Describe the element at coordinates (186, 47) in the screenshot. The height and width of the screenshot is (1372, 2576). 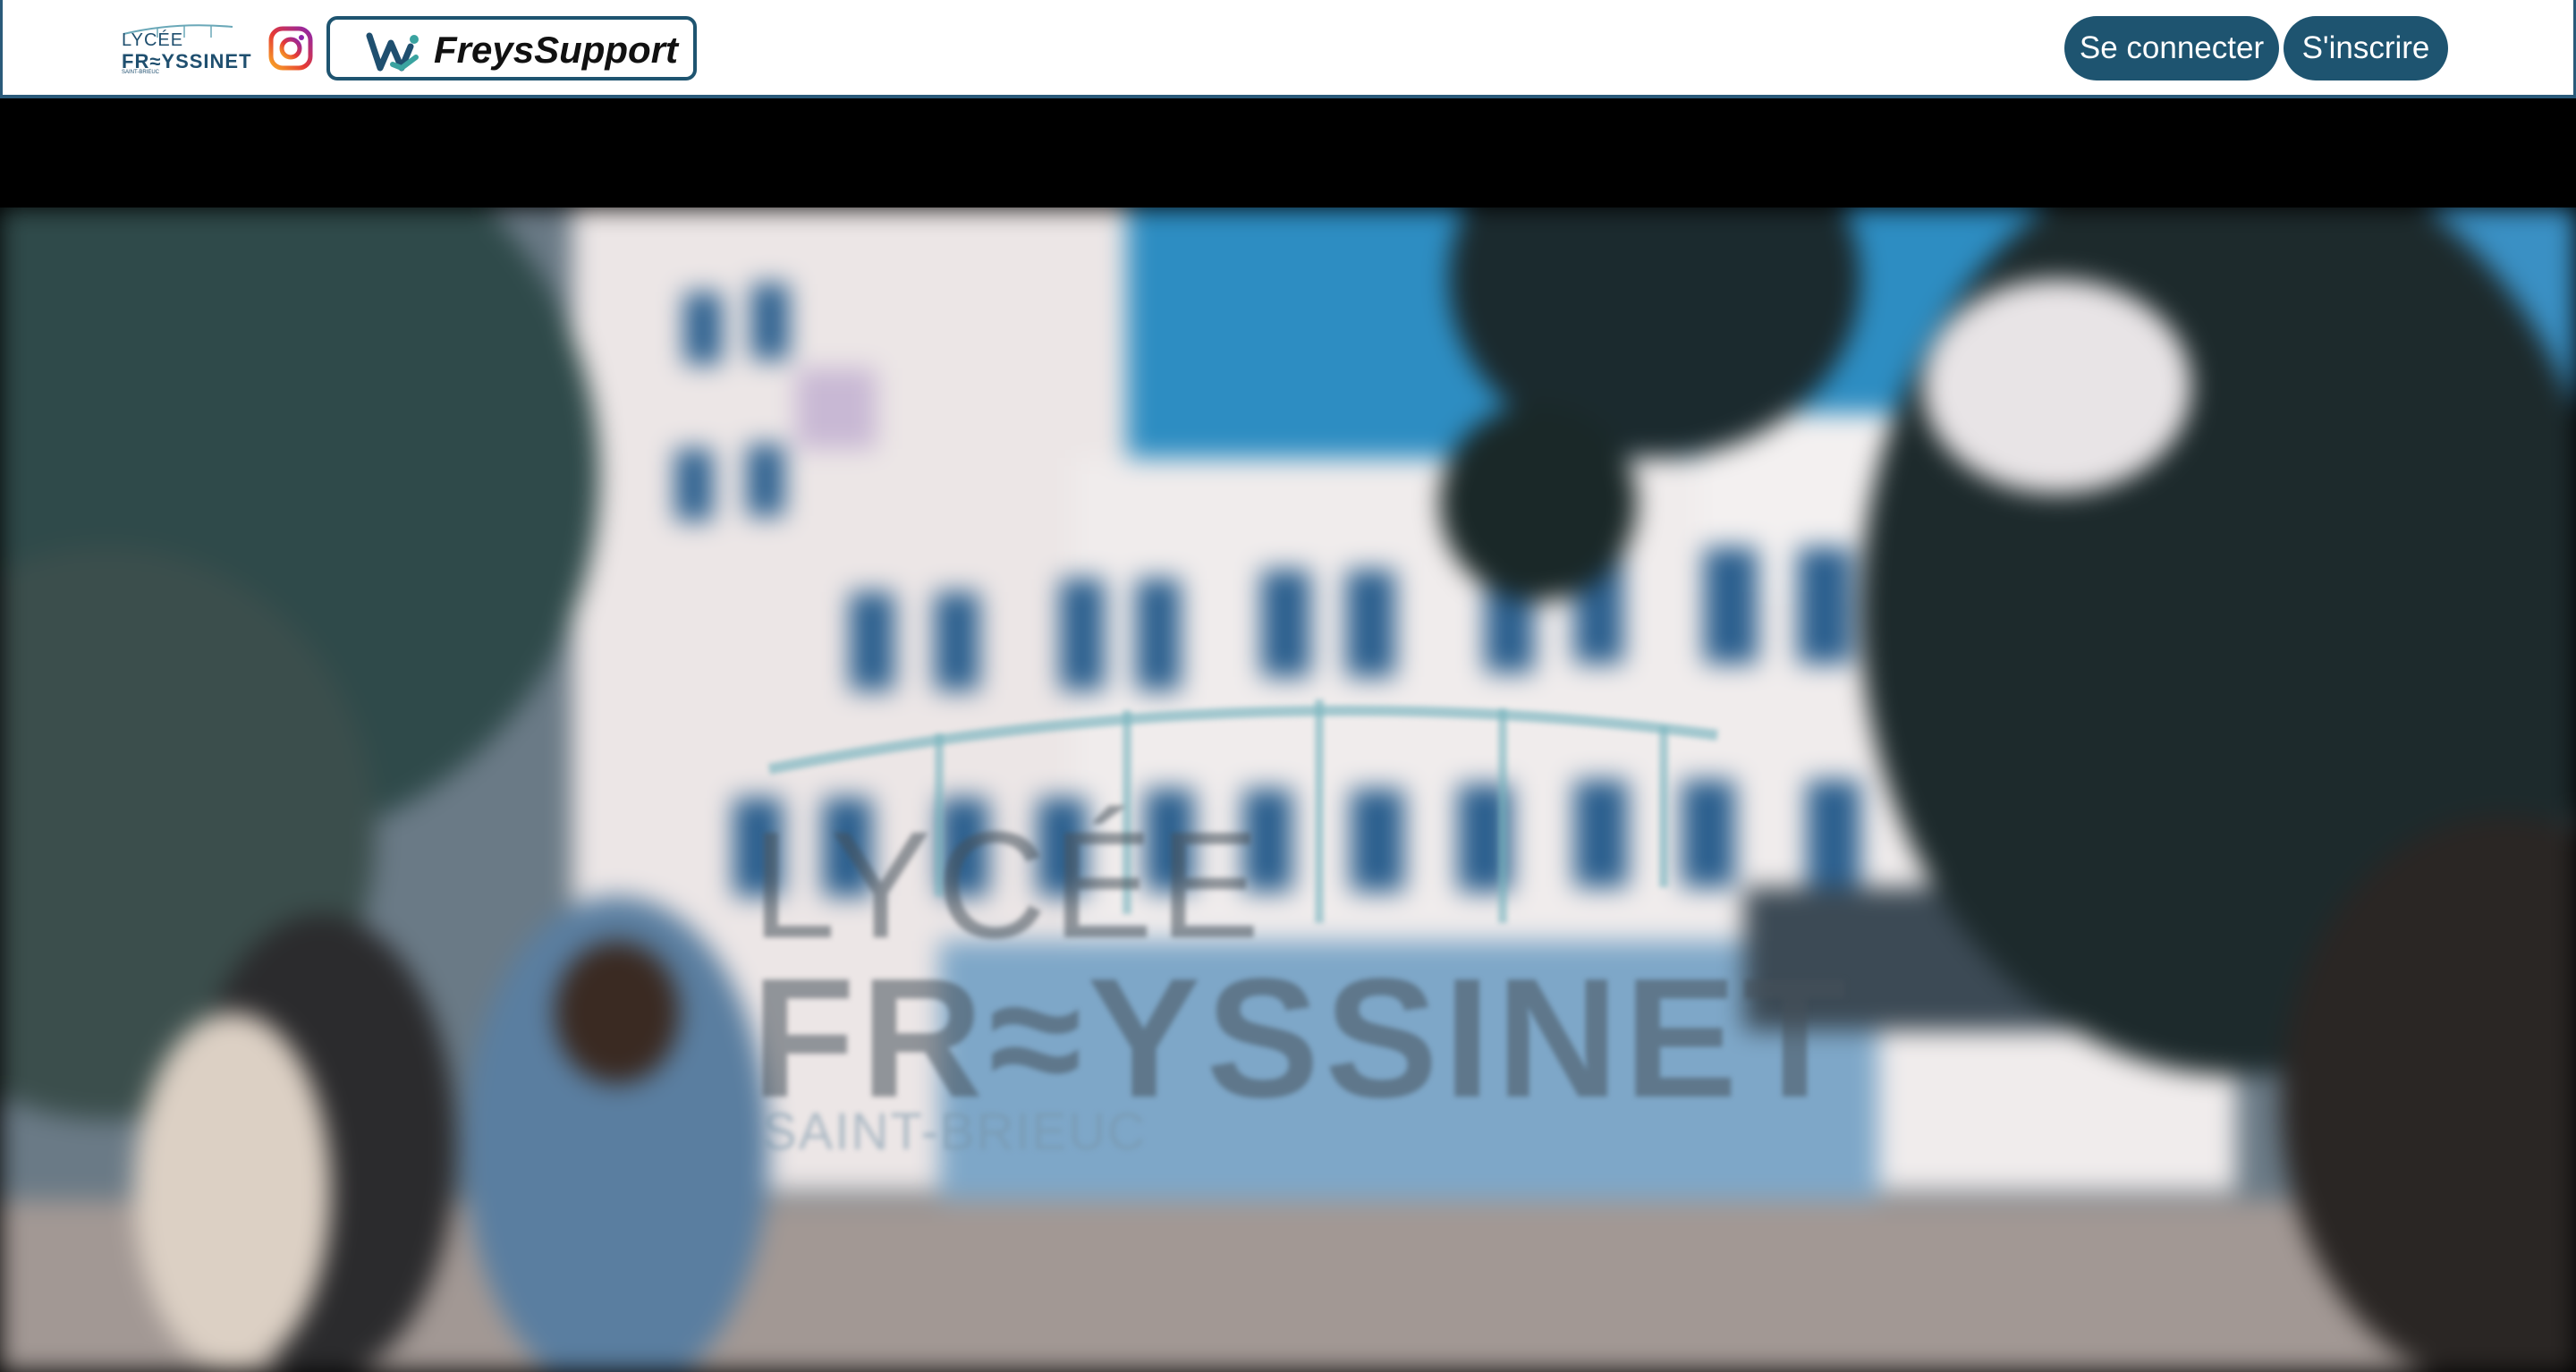
I see `lycee-freyssinet-logo: LYCÉE FR≈YSSINET SAINT-BRIEUC` at that location.